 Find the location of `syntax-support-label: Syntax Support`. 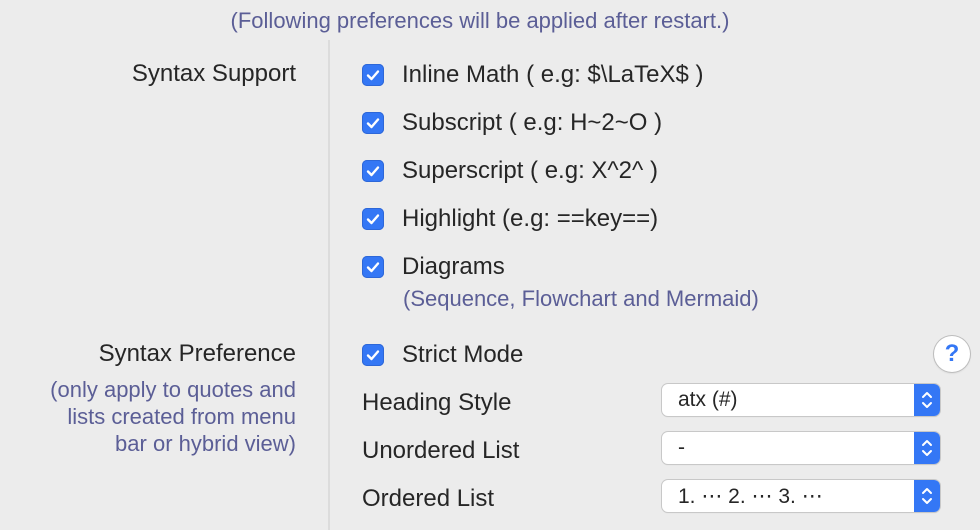

syntax-support-label: Syntax Support is located at coordinates (213, 73).